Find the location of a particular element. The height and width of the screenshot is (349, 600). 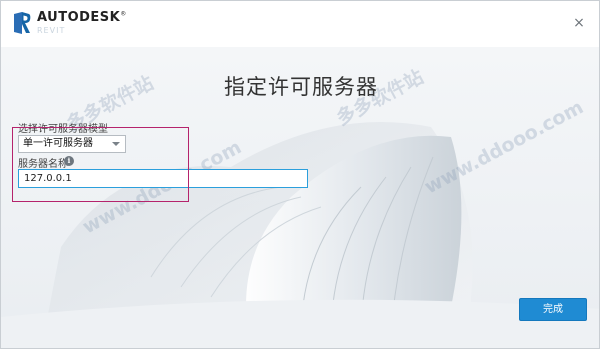

product-name: REVIT is located at coordinates (51, 30).